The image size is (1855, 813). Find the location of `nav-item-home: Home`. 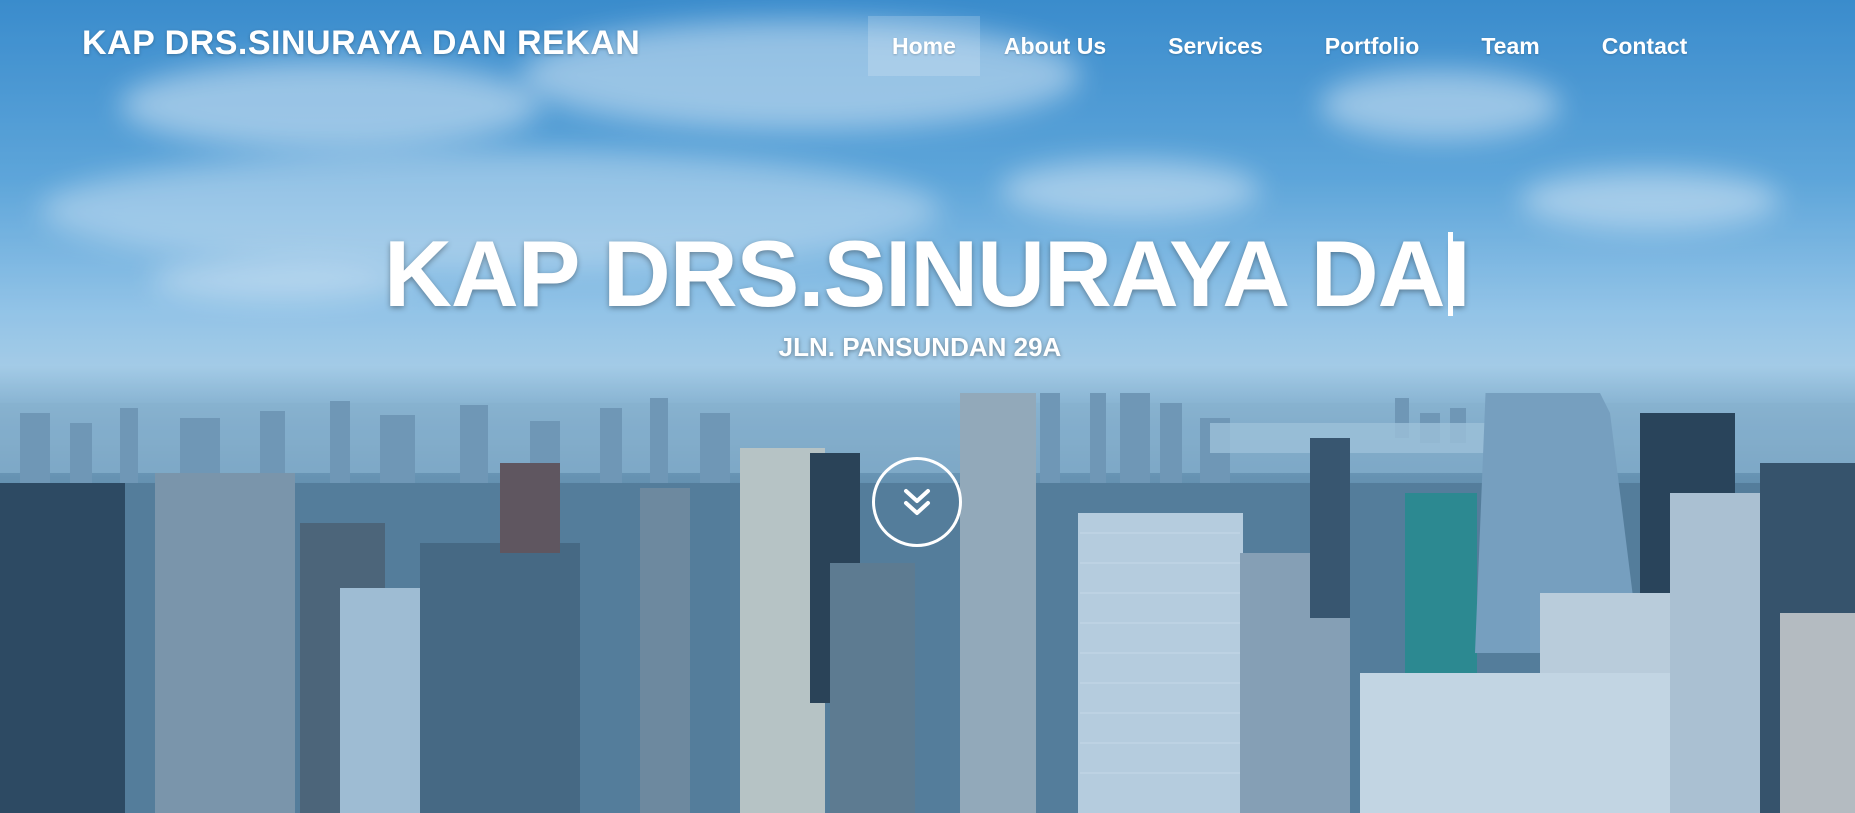

nav-item-home: Home is located at coordinates (924, 46).